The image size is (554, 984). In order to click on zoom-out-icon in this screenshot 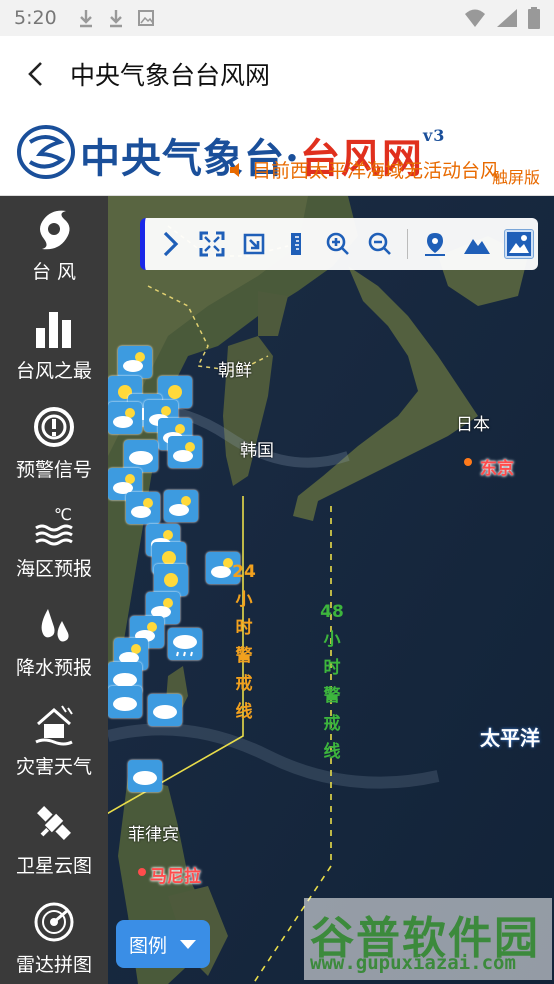, I will do `click(379, 243)`.